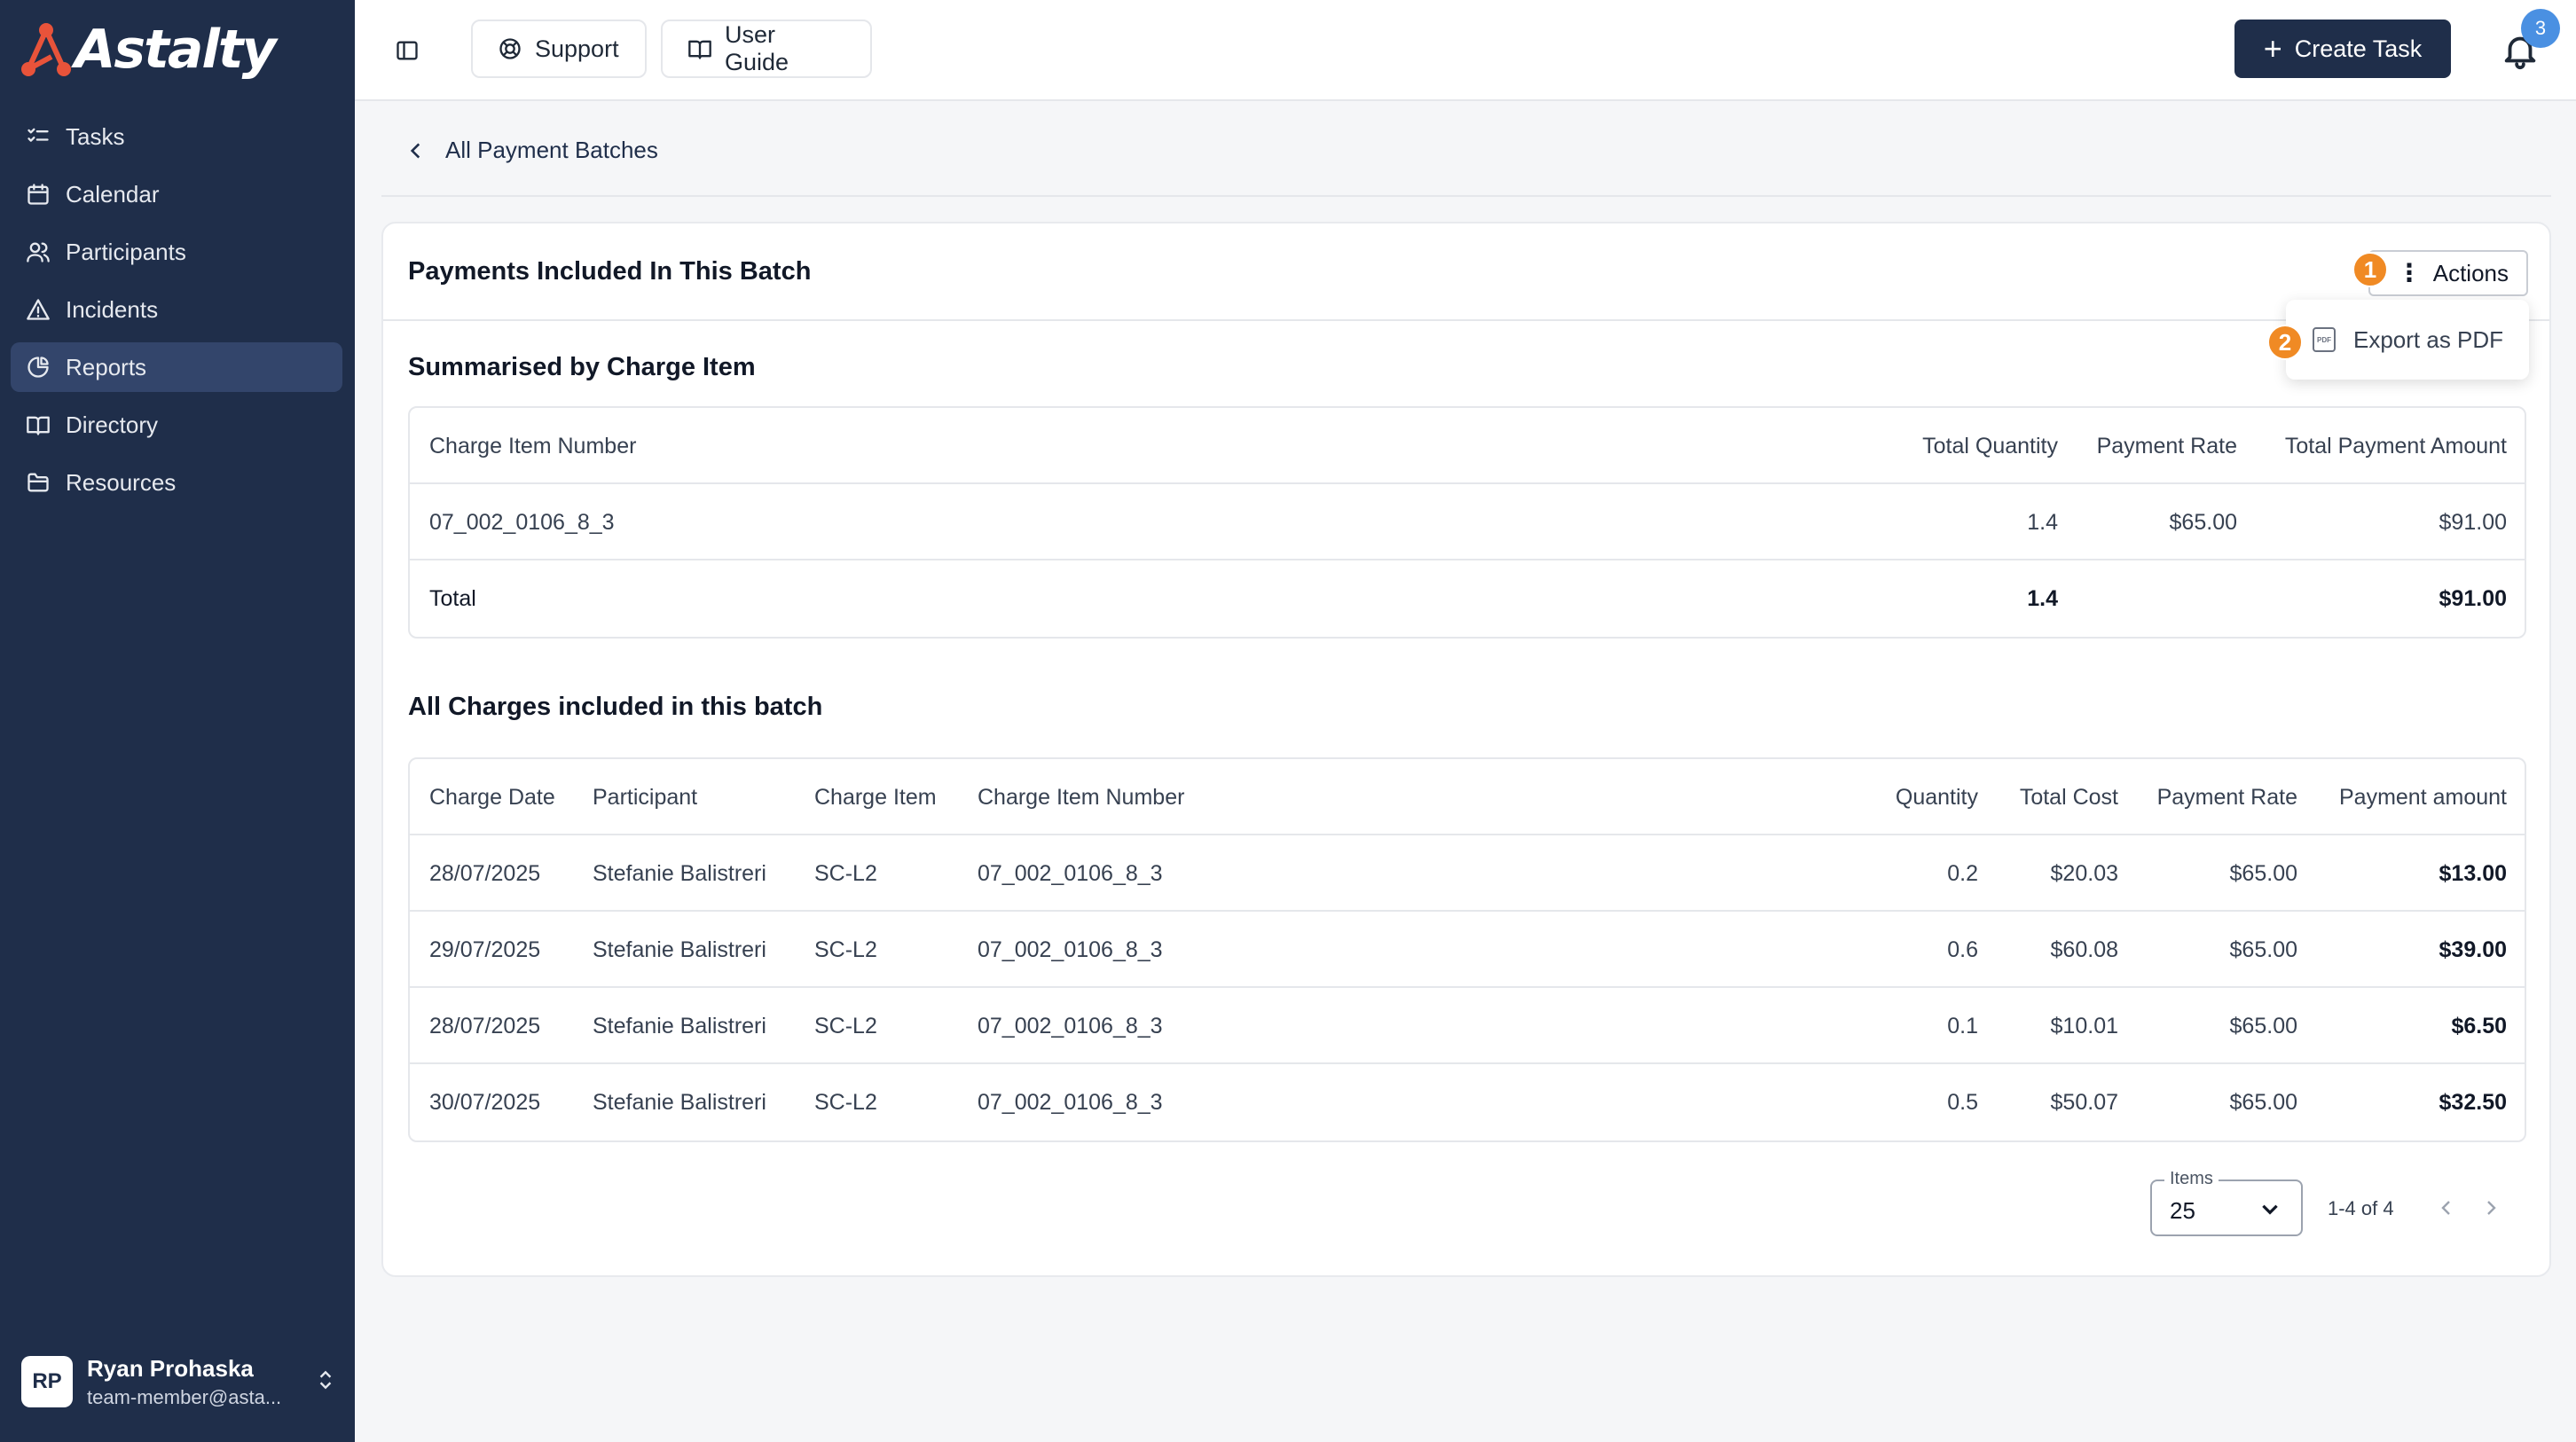  What do you see at coordinates (1465, 50) in the screenshot?
I see `topbar: Support User Guide + Create Task 3` at bounding box center [1465, 50].